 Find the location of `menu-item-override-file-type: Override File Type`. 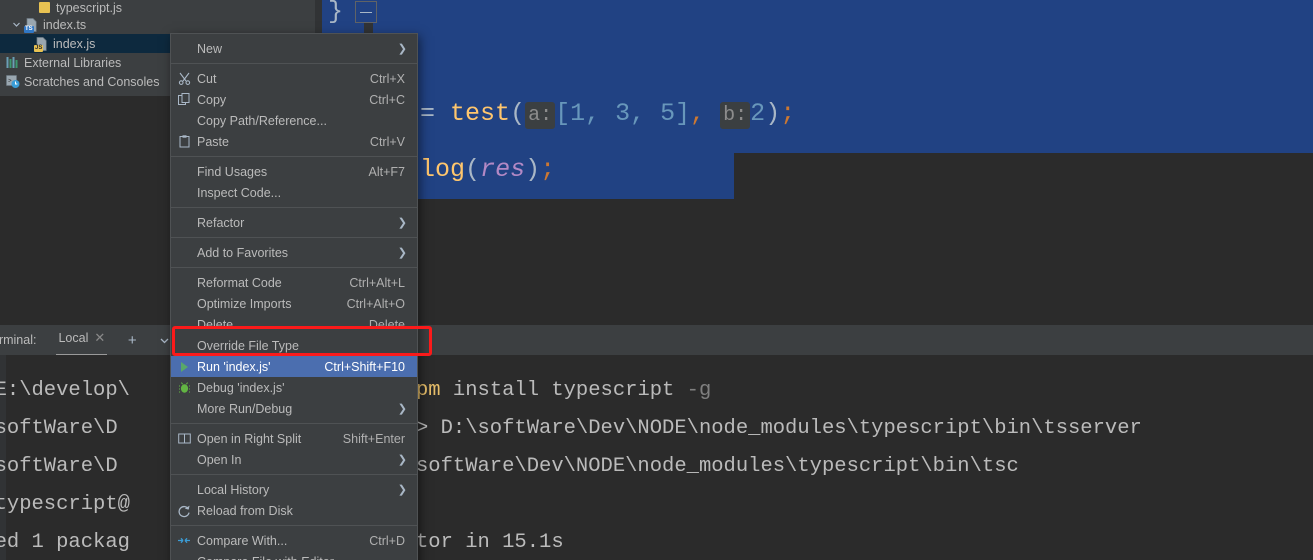

menu-item-override-file-type: Override File Type is located at coordinates (294, 345).